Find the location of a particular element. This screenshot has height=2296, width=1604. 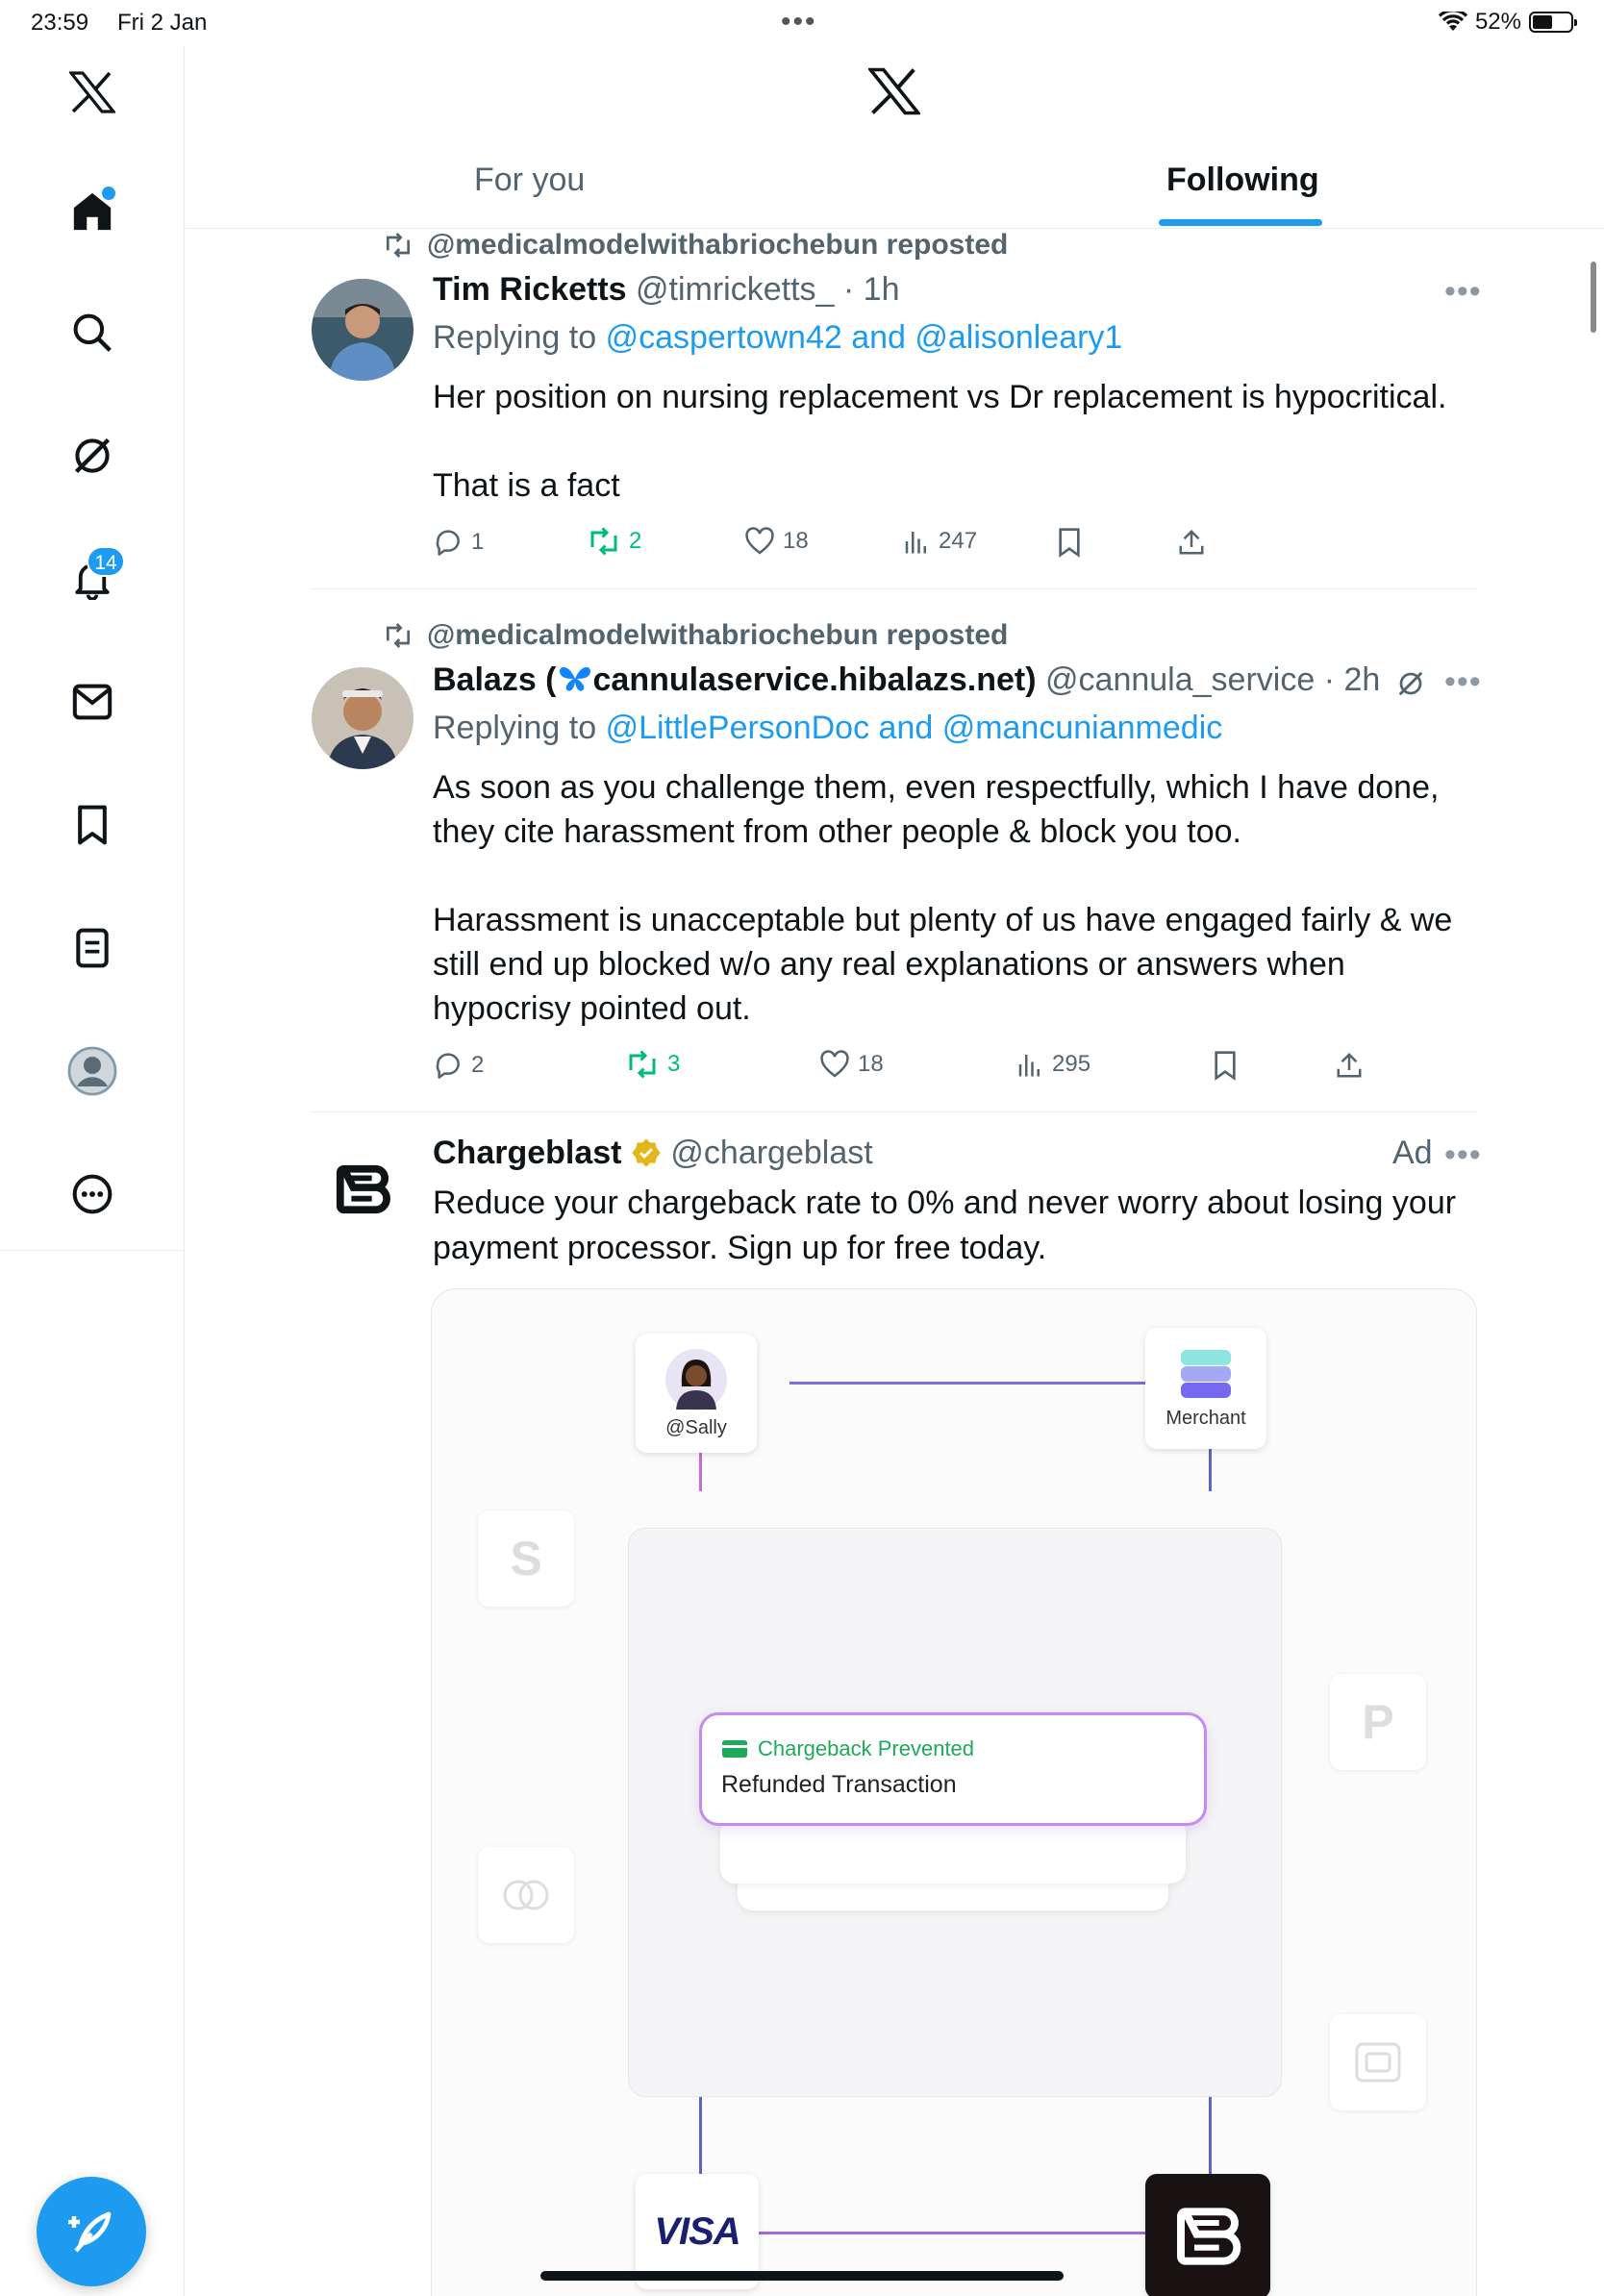

repost-count: 3 is located at coordinates (674, 1064).